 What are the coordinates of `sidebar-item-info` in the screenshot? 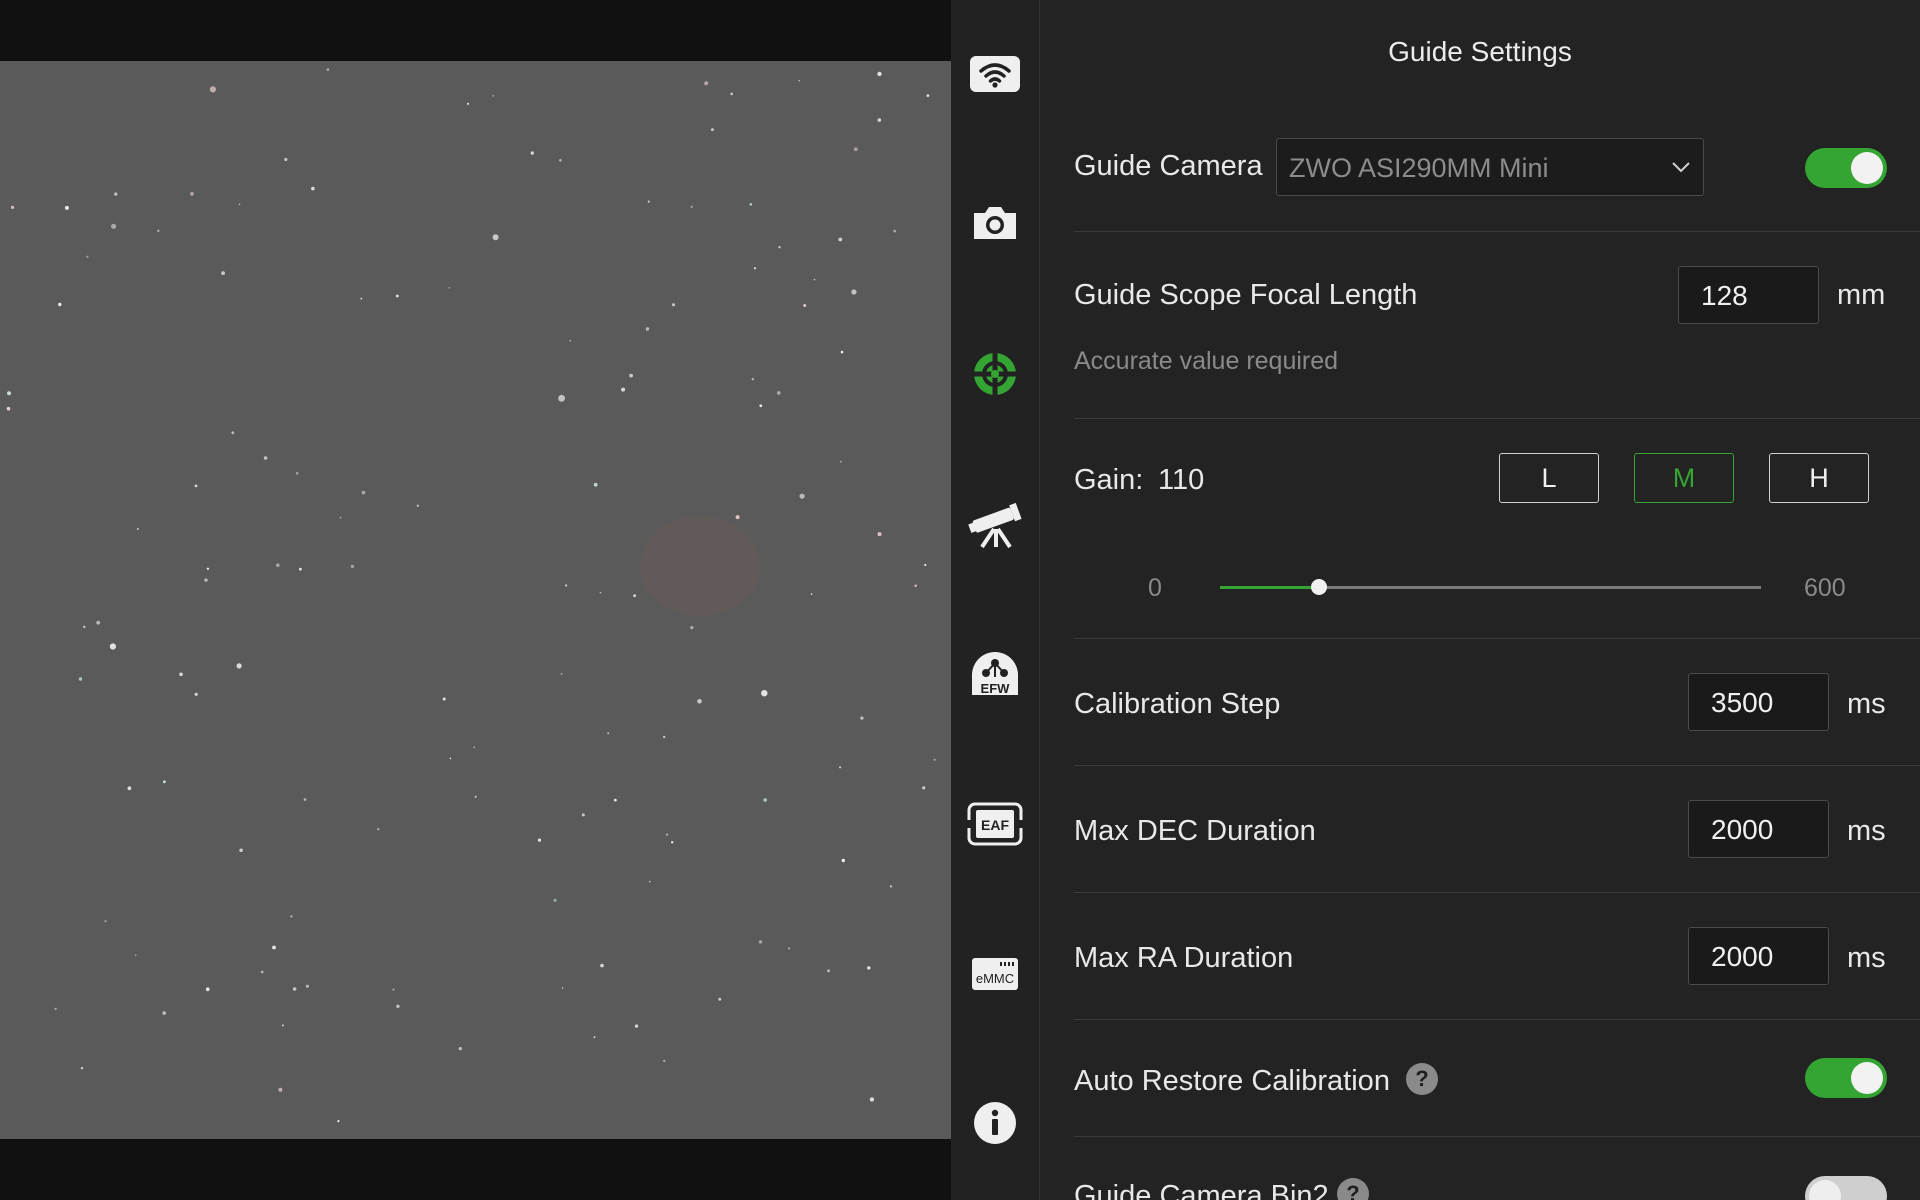 It's located at (995, 1123).